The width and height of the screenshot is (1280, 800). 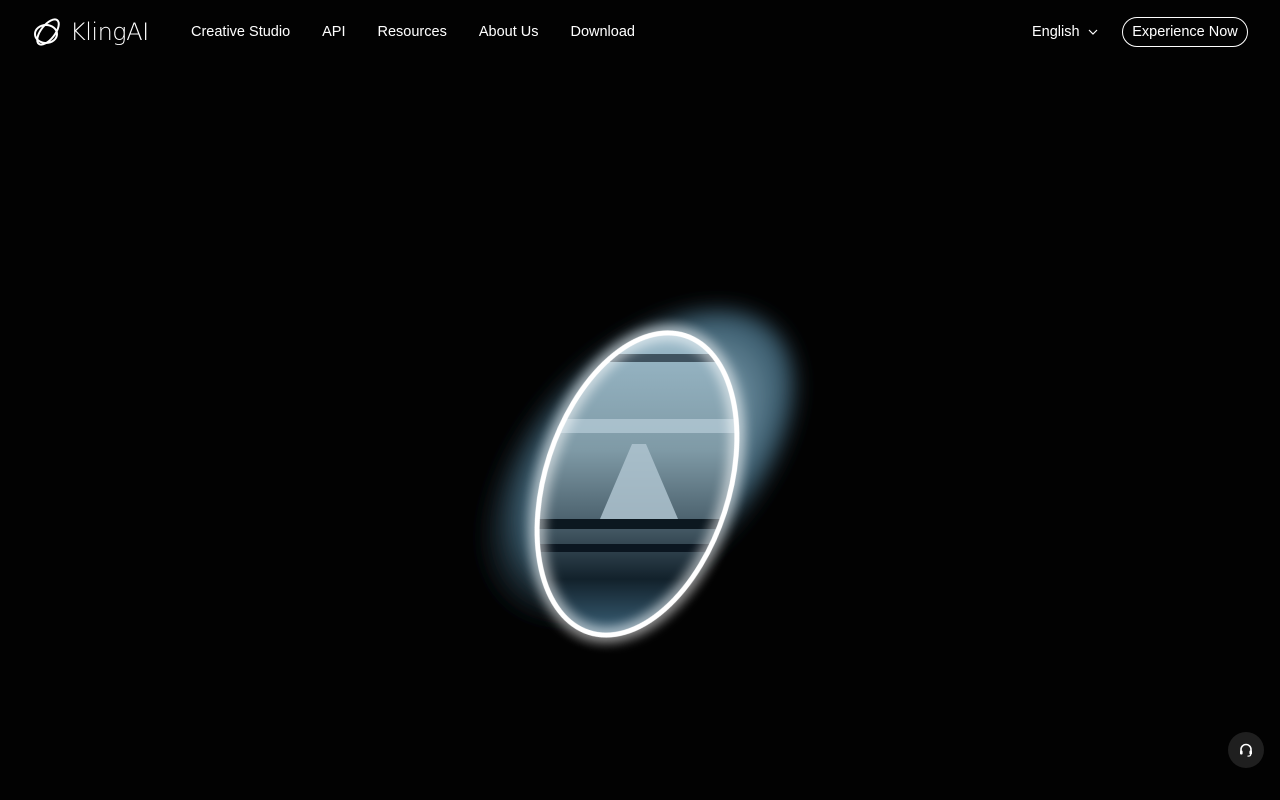 What do you see at coordinates (1092, 32) in the screenshot?
I see `chevron-down-icon` at bounding box center [1092, 32].